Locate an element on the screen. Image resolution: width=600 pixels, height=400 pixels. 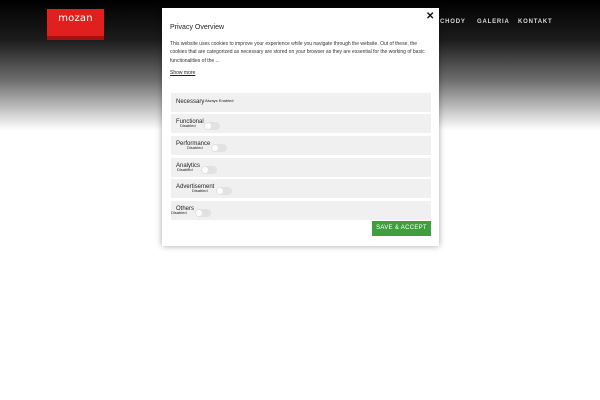
cookie-category-others: Others Disabled is located at coordinates (301, 211).